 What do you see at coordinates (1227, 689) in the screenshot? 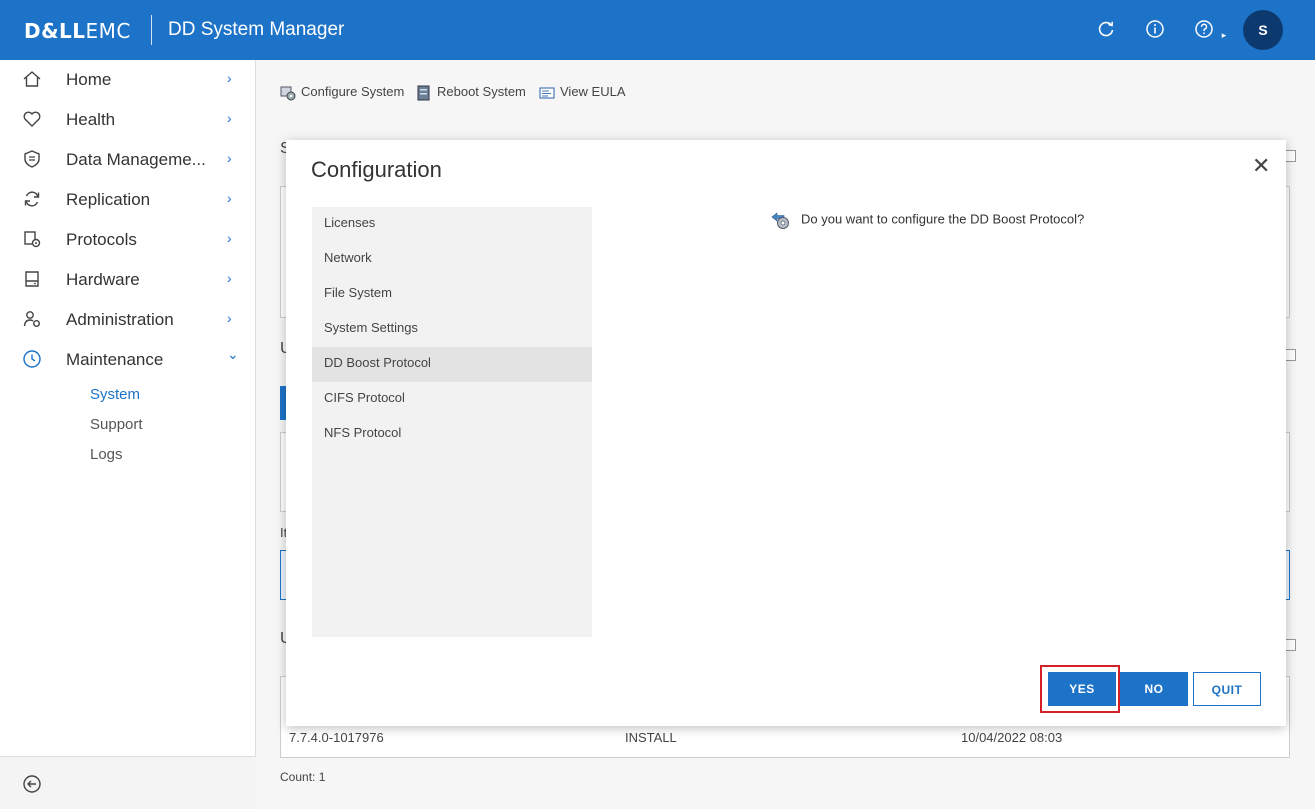
I see `quit-button: QUIT` at bounding box center [1227, 689].